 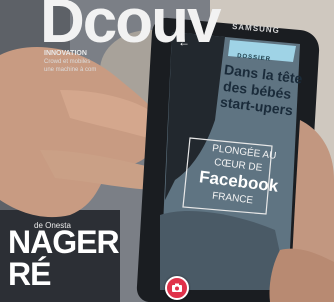 What do you see at coordinates (67, 62) in the screenshot?
I see `magazine-subtitle-1: Crowd et mobiles` at bounding box center [67, 62].